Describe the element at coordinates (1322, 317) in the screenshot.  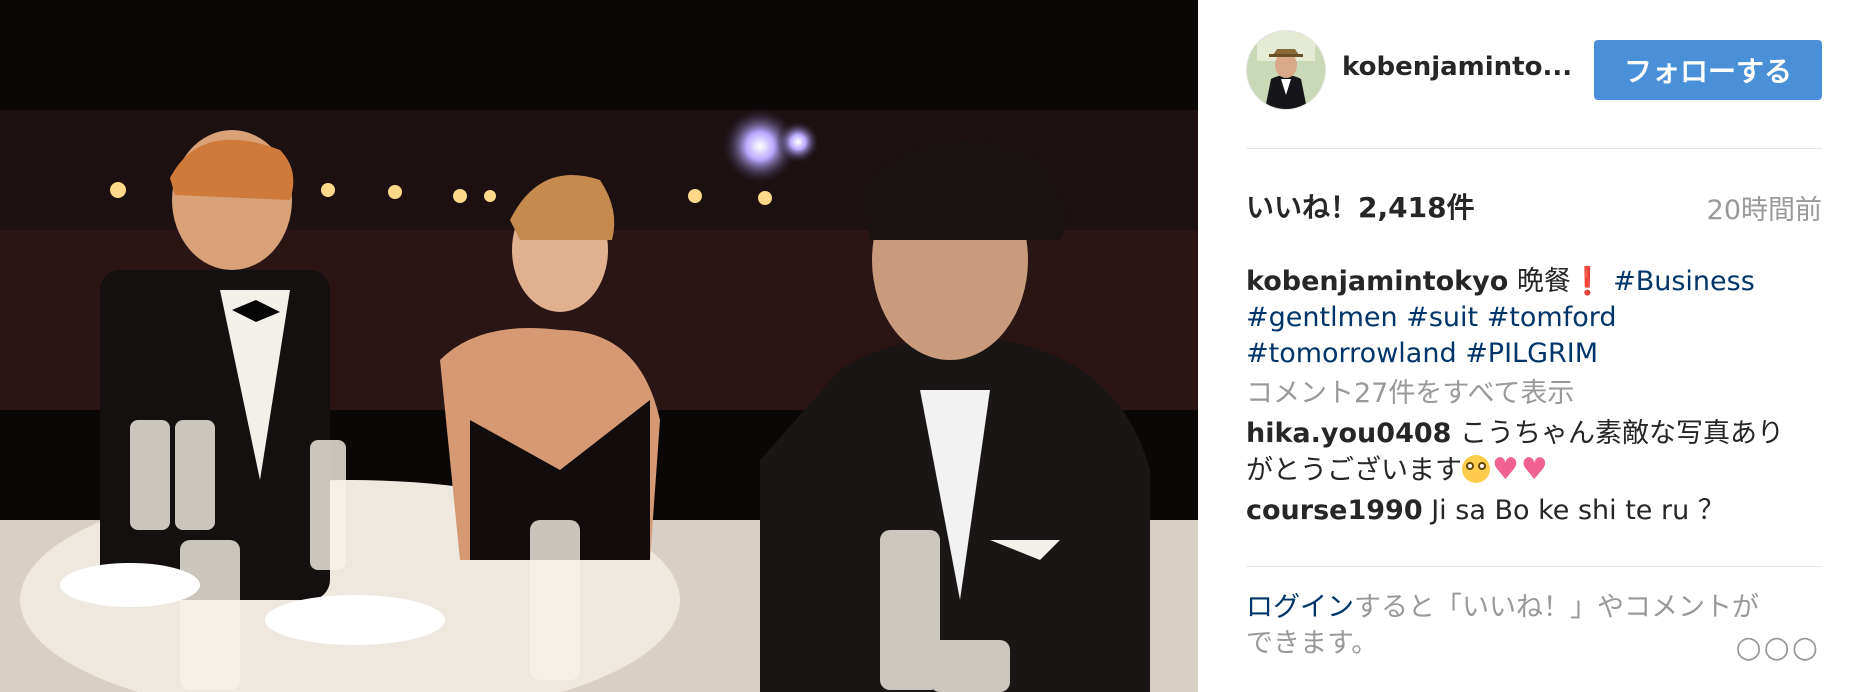
I see `hashtag-link: #gentlmen` at that location.